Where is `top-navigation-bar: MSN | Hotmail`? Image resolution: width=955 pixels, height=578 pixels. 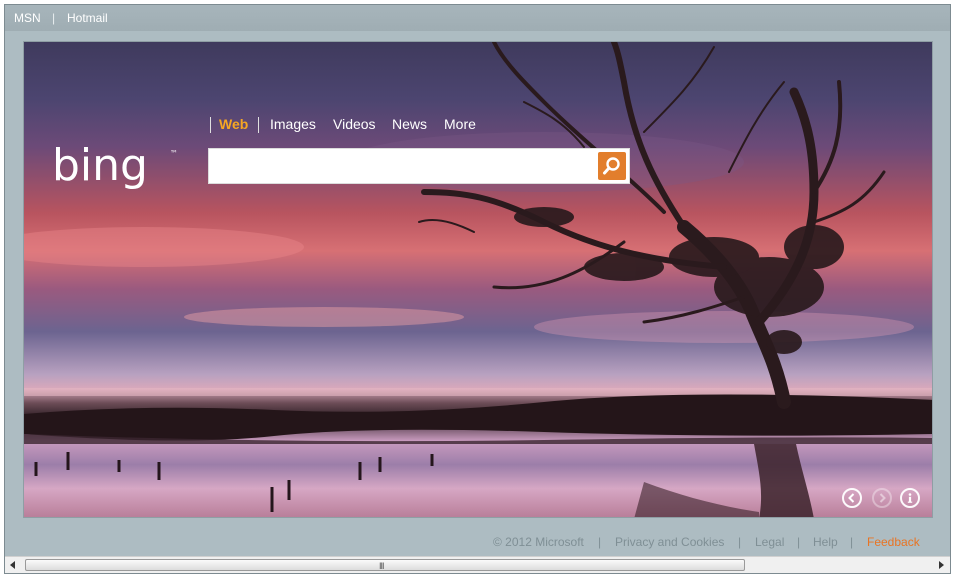
top-navigation-bar: MSN | Hotmail is located at coordinates (477, 18).